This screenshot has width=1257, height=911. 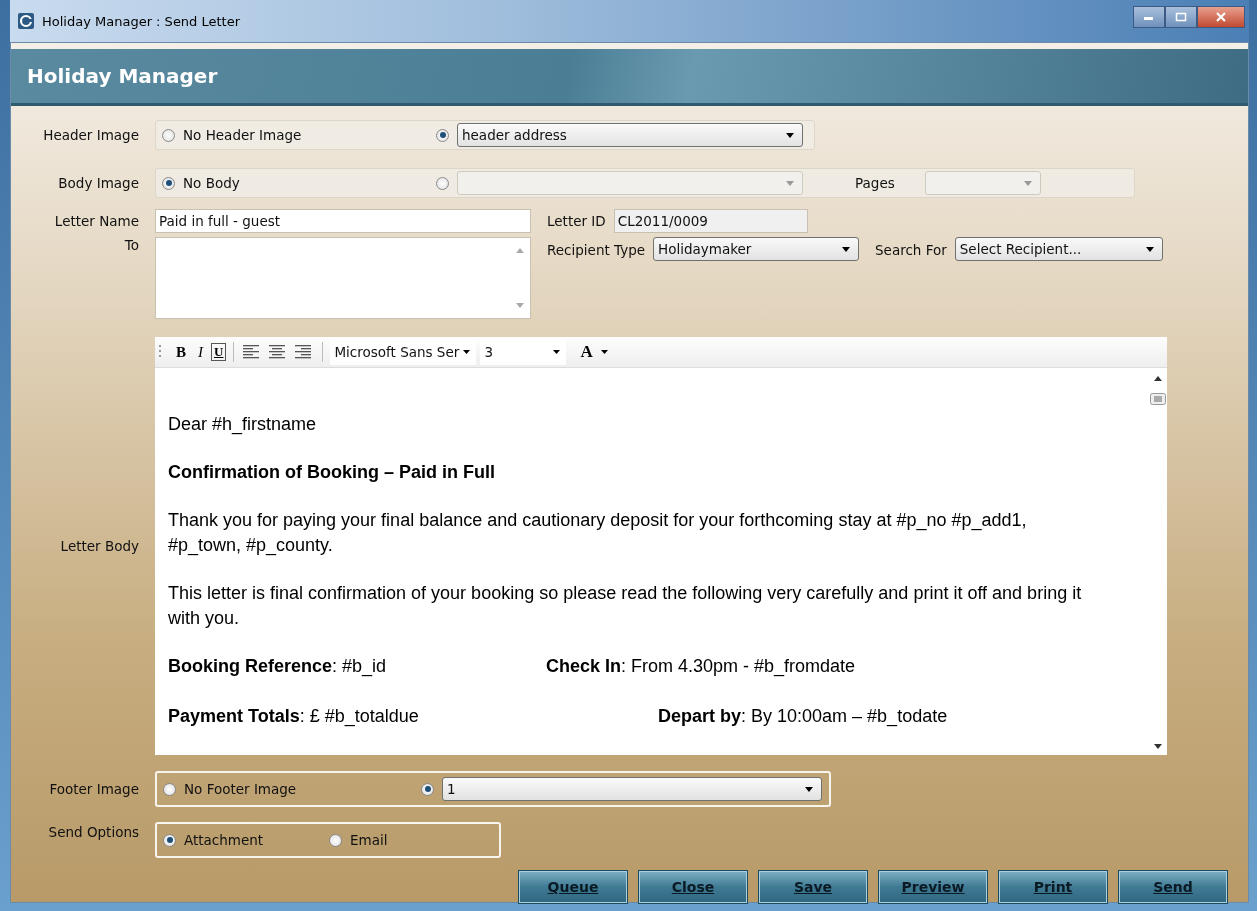 I want to click on align-center-icon, so click(x=278, y=352).